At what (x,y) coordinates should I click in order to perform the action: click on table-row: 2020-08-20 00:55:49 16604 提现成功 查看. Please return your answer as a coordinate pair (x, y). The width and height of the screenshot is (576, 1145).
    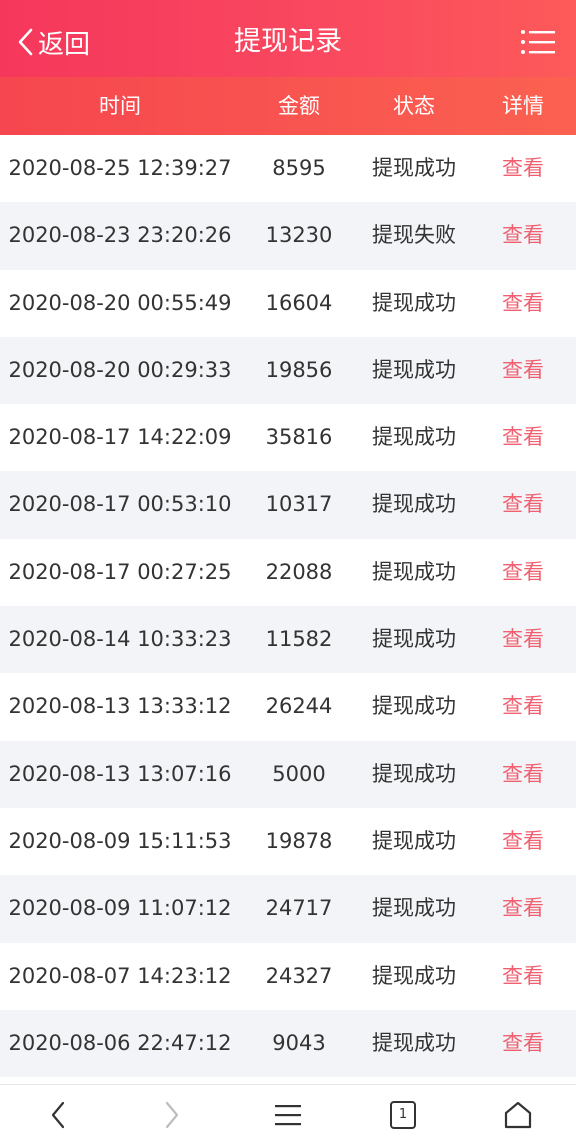
    Looking at the image, I should click on (288, 303).